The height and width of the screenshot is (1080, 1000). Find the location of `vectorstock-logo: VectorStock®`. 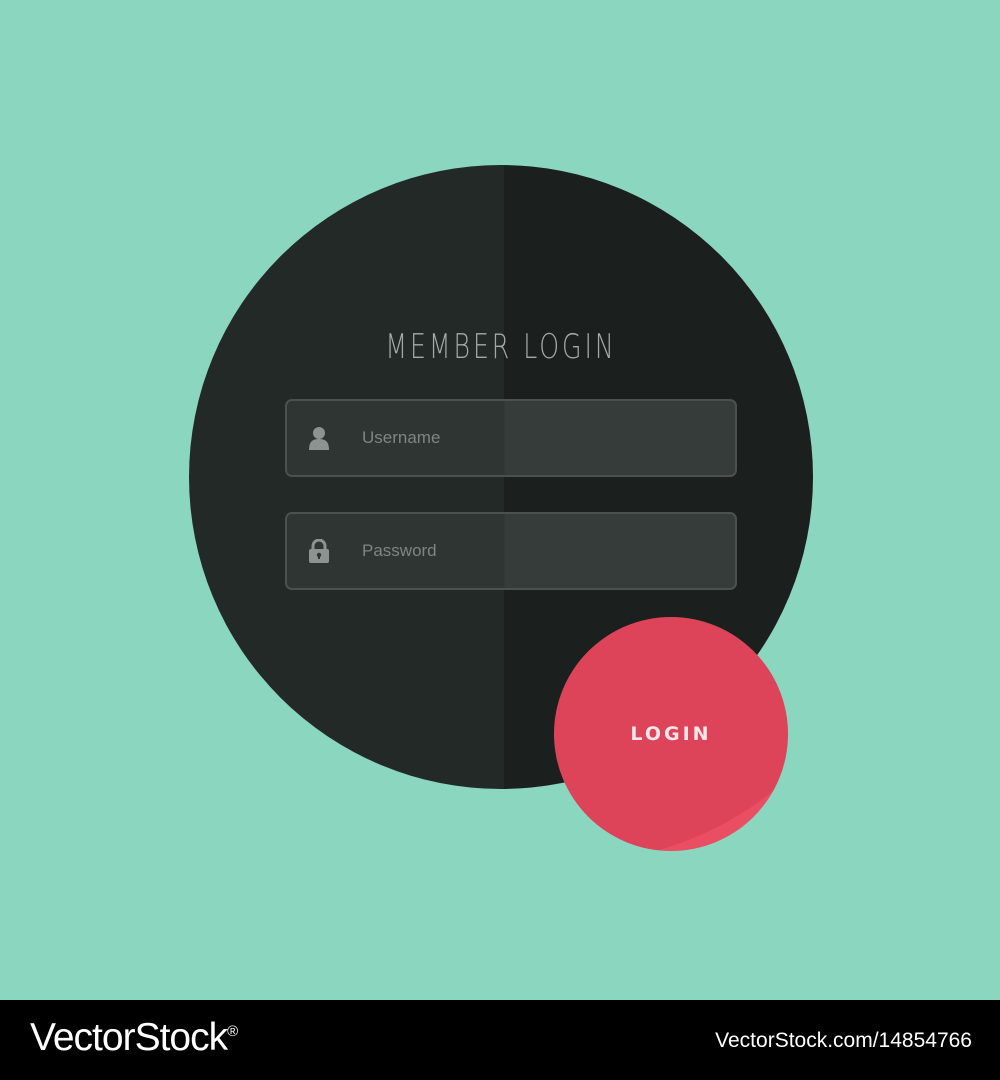

vectorstock-logo: VectorStock® is located at coordinates (134, 1038).